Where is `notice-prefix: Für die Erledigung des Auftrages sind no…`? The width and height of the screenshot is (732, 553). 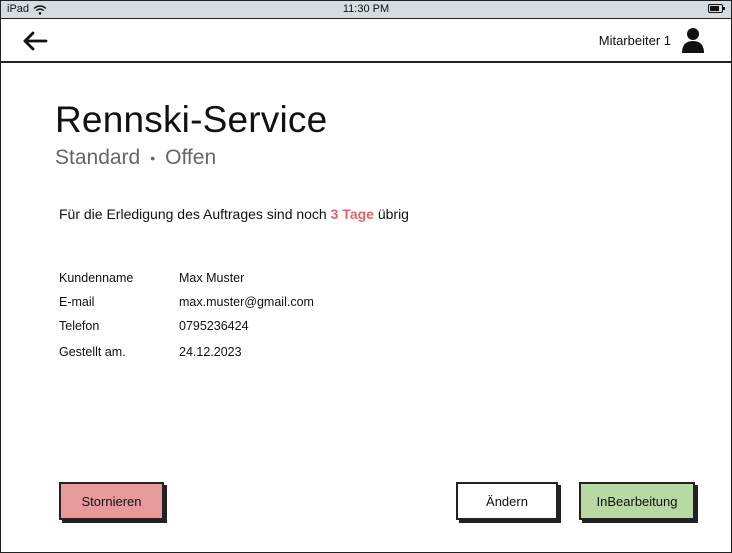 notice-prefix: Für die Erledigung des Auftrages sind no… is located at coordinates (193, 214).